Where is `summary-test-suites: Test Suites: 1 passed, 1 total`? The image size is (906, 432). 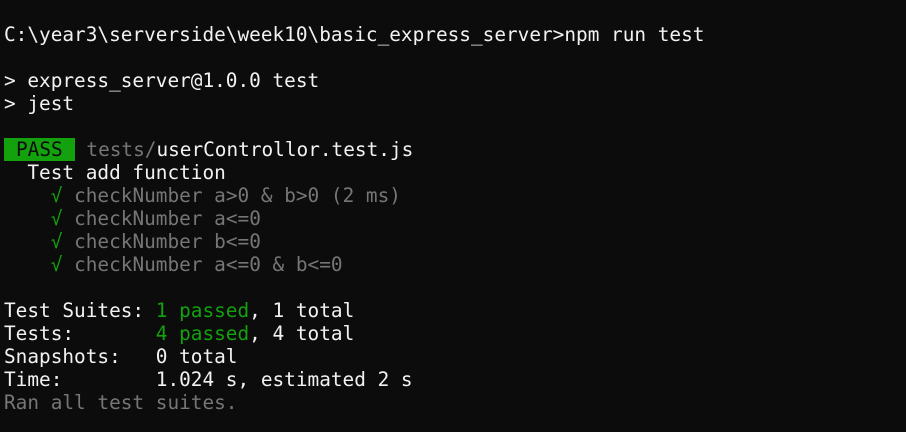 summary-test-suites: Test Suites: 1 passed, 1 total is located at coordinates (454, 310).